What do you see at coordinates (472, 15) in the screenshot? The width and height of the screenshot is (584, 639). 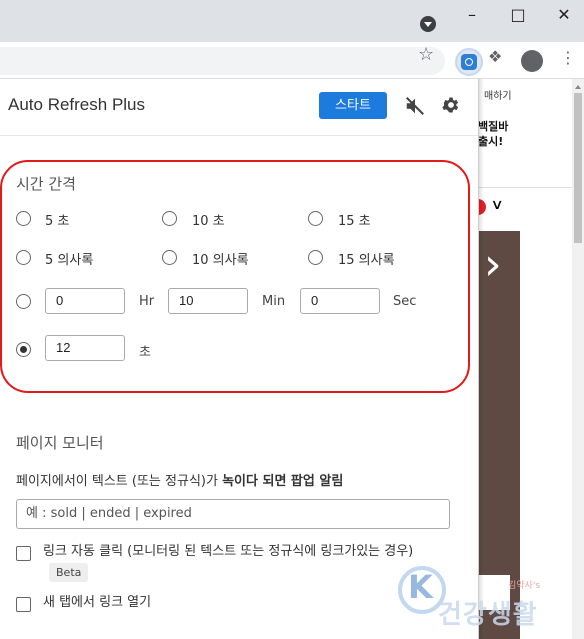 I see `minimize-button: –` at bounding box center [472, 15].